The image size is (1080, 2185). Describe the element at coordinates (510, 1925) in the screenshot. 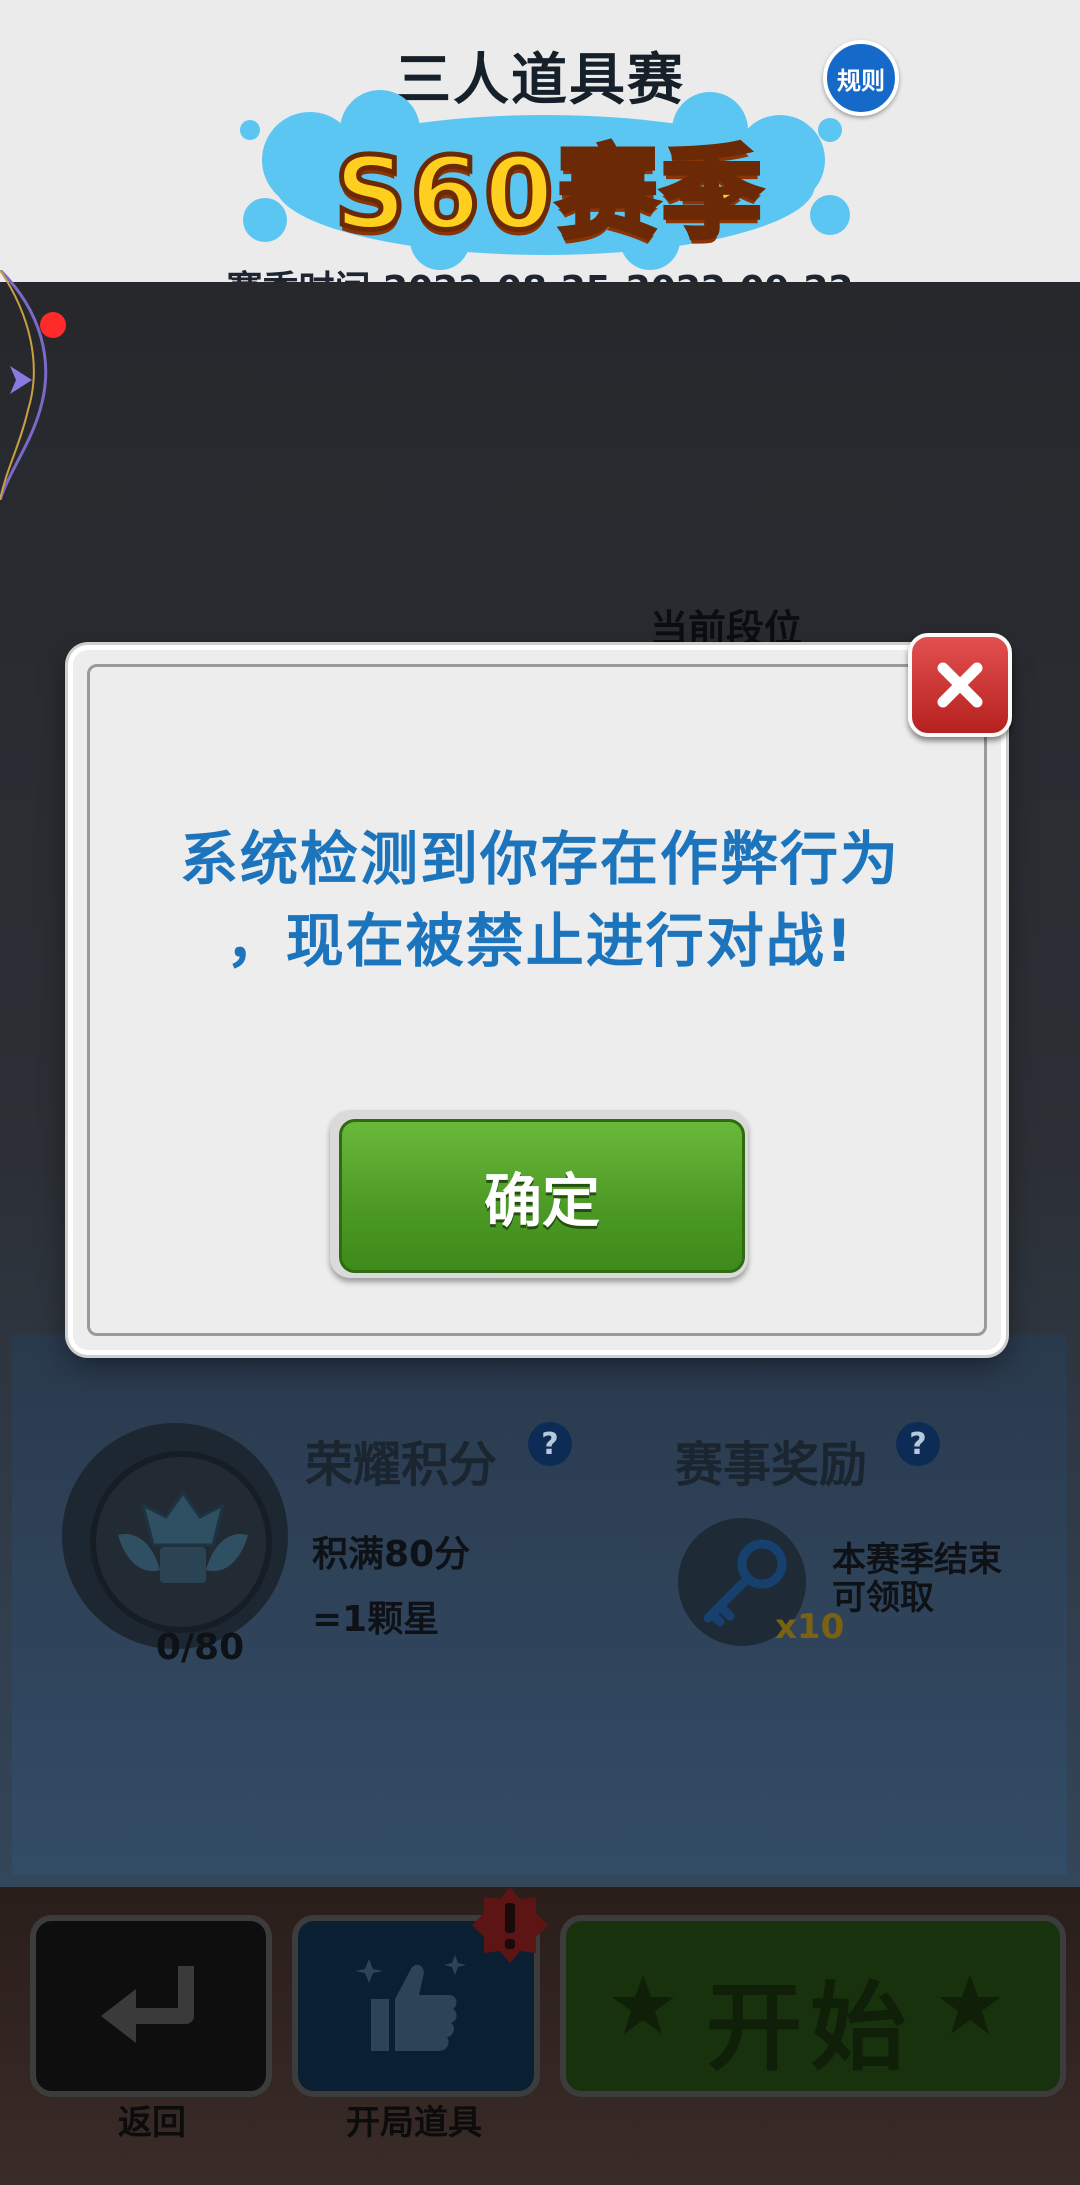

I see `alert-badge-icon` at that location.